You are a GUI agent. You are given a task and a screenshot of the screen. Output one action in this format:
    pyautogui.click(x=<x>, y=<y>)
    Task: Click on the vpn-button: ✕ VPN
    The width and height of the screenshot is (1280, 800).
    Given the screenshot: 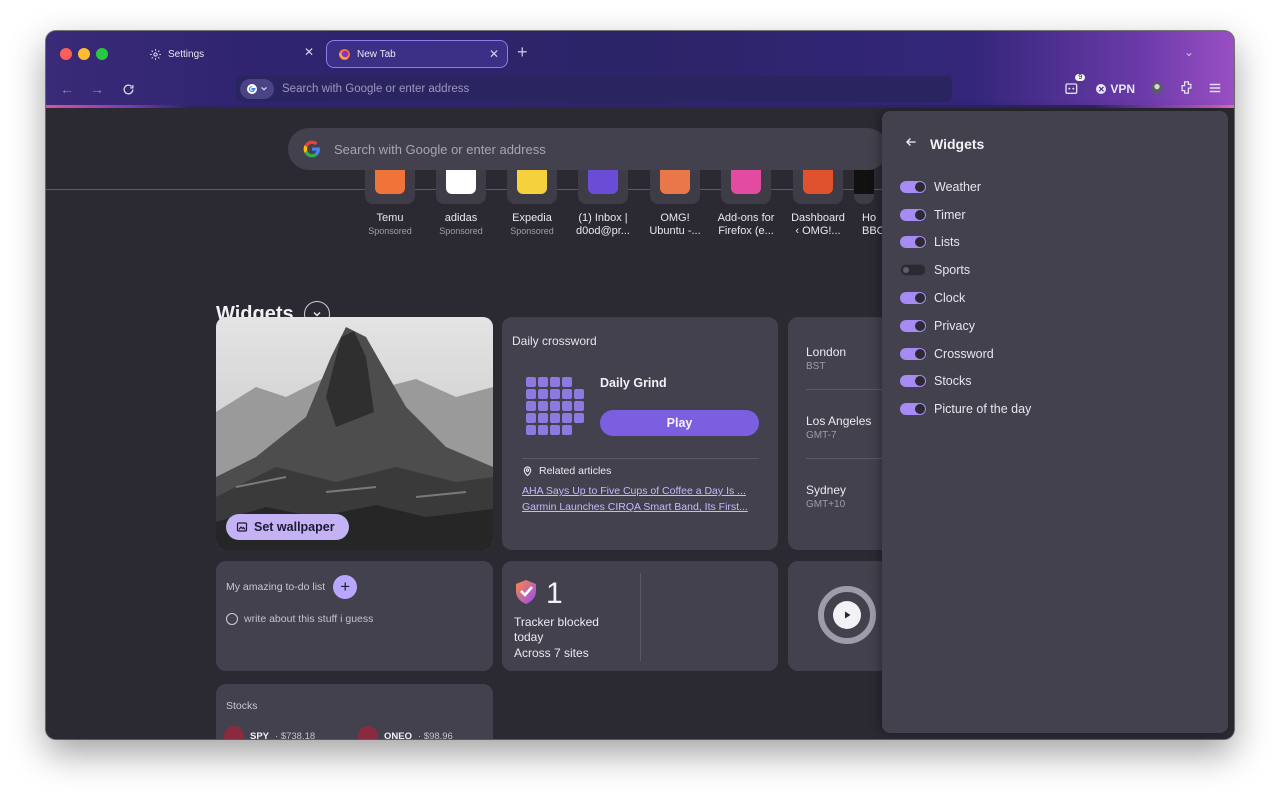 What is the action you would take?
    pyautogui.click(x=1115, y=89)
    